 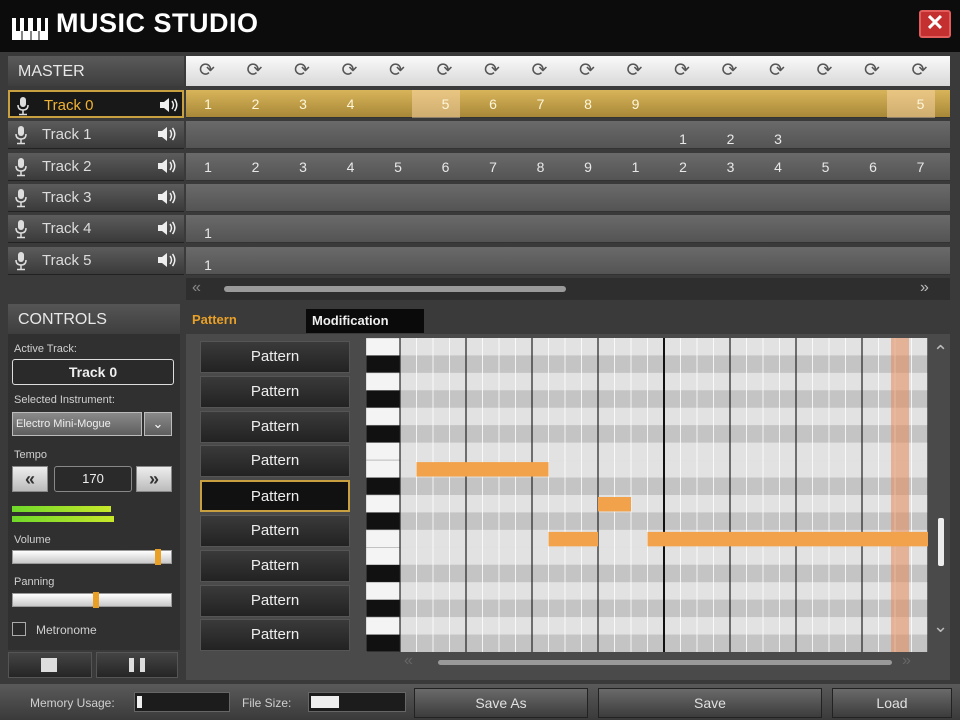 I want to click on track-lane: 12345678956, so click(x=568, y=104).